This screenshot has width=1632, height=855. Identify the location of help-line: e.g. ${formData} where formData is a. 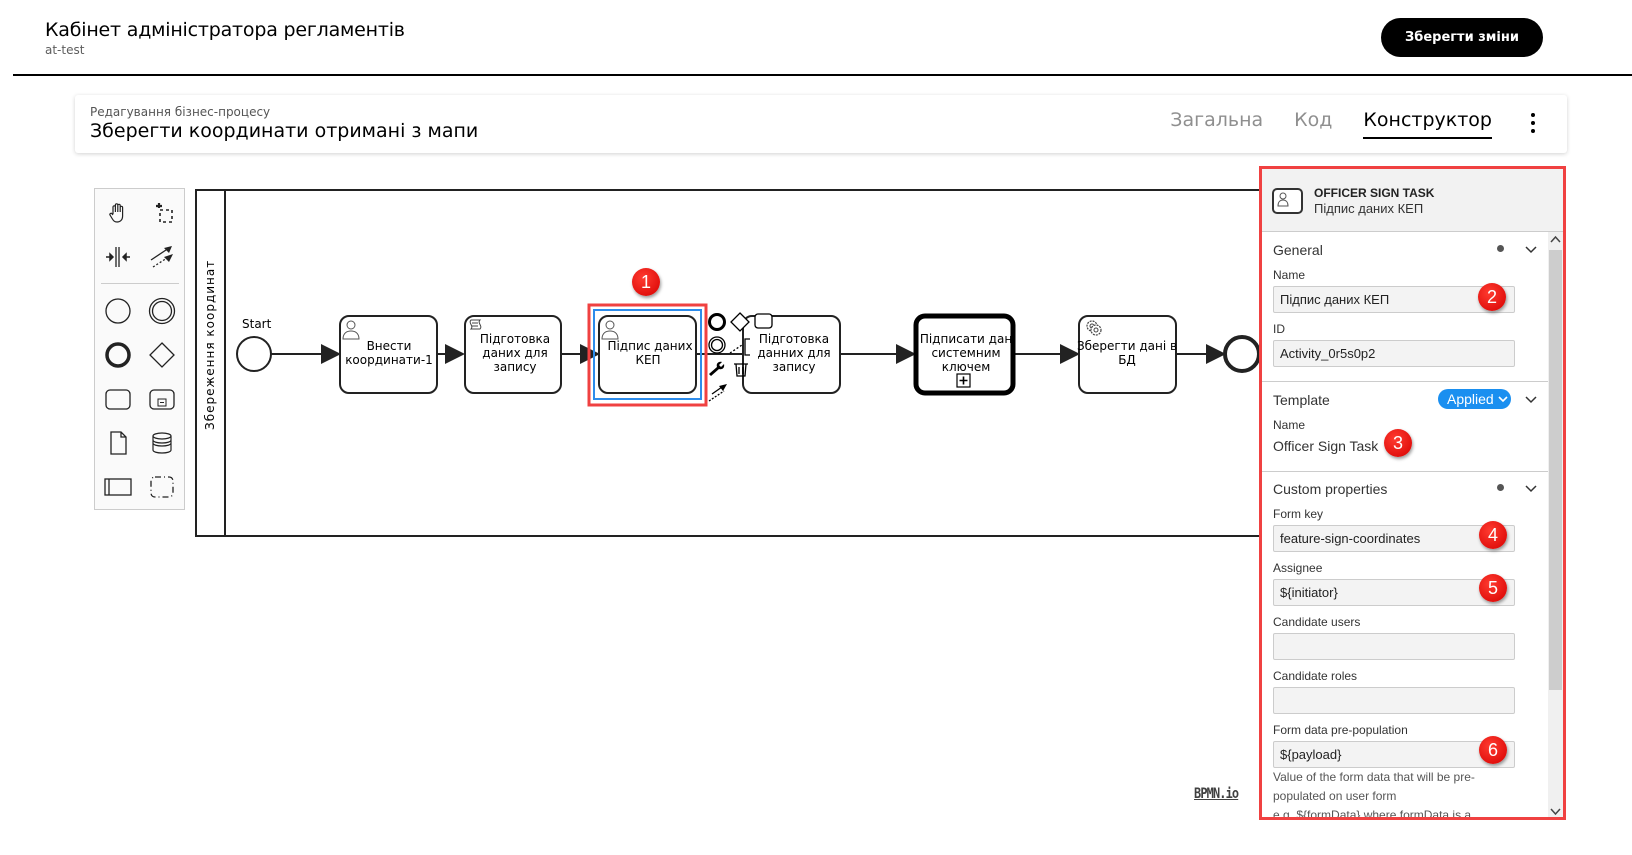
(1372, 814).